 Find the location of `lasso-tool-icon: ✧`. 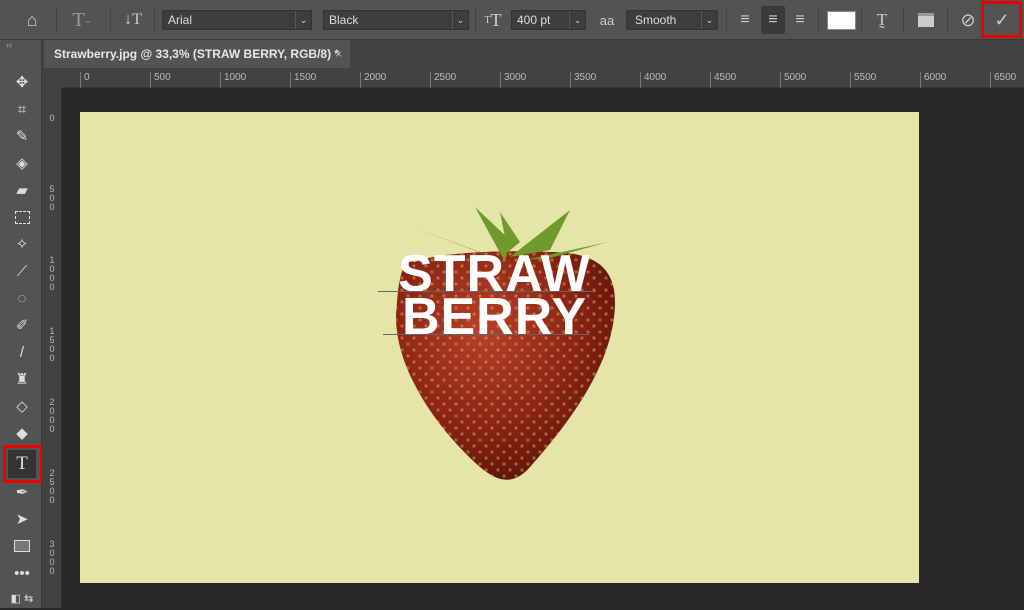

lasso-tool-icon: ✧ is located at coordinates (22, 244).